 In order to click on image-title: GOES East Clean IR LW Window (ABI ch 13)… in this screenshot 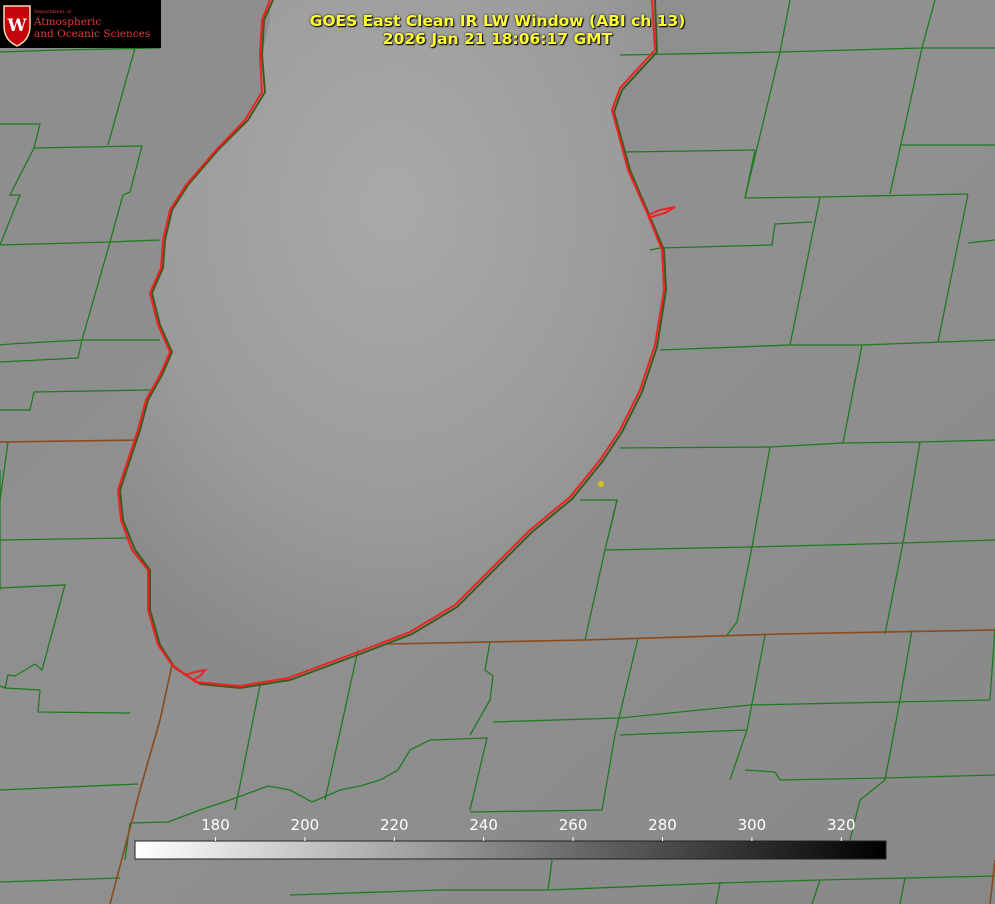, I will do `click(497, 30)`.